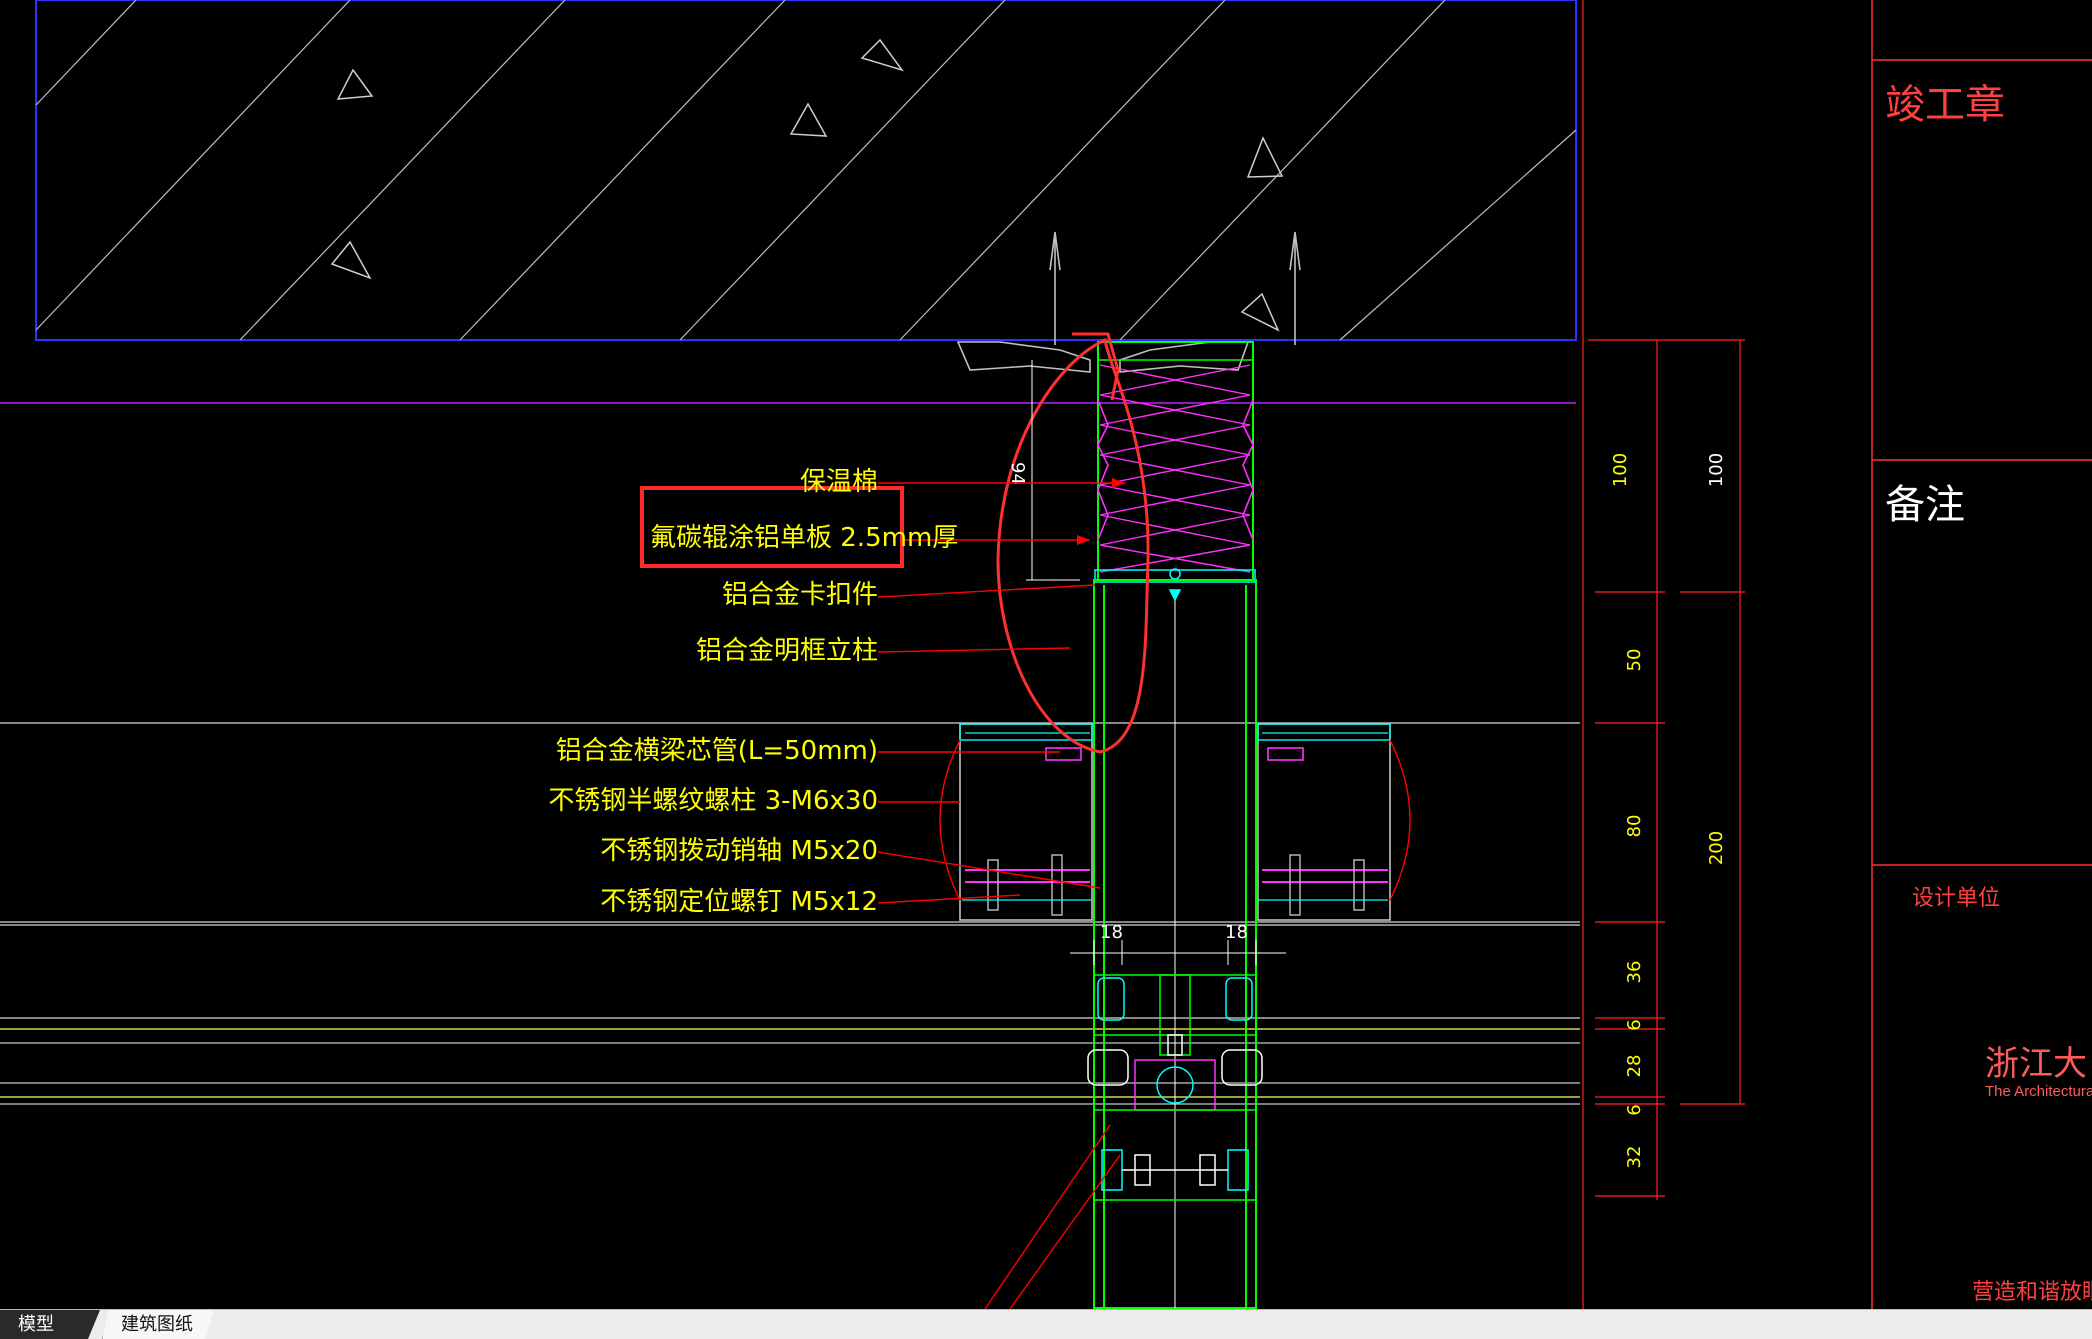 The image size is (2092, 1339). I want to click on left-beam, so click(1016, 822).